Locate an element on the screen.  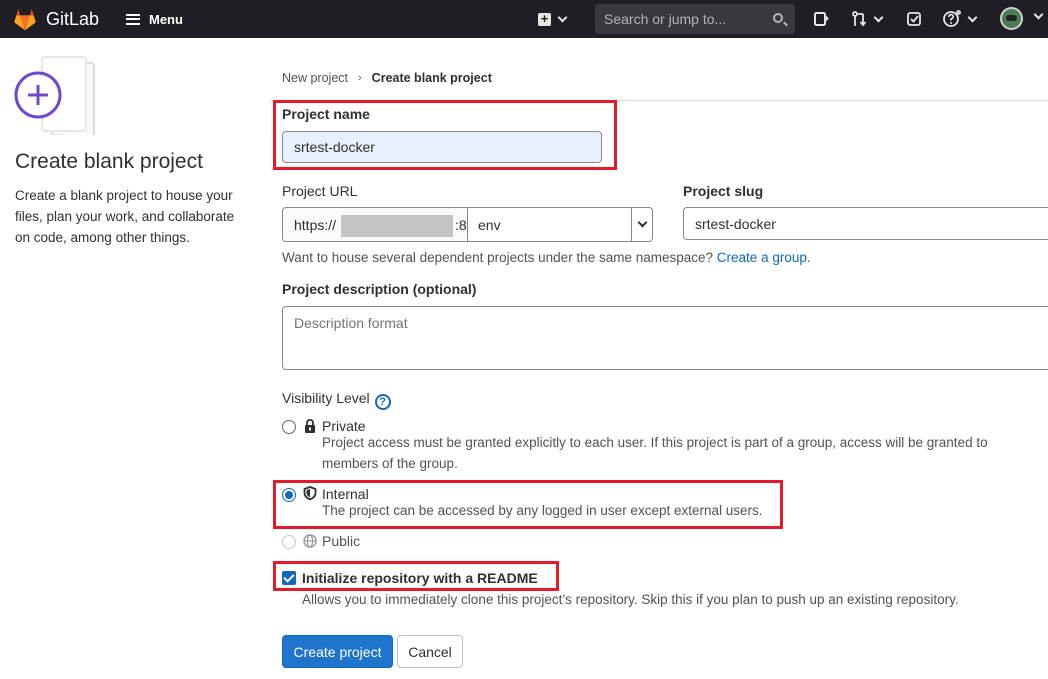
project-name-value: srtest-docker is located at coordinates (334, 147).